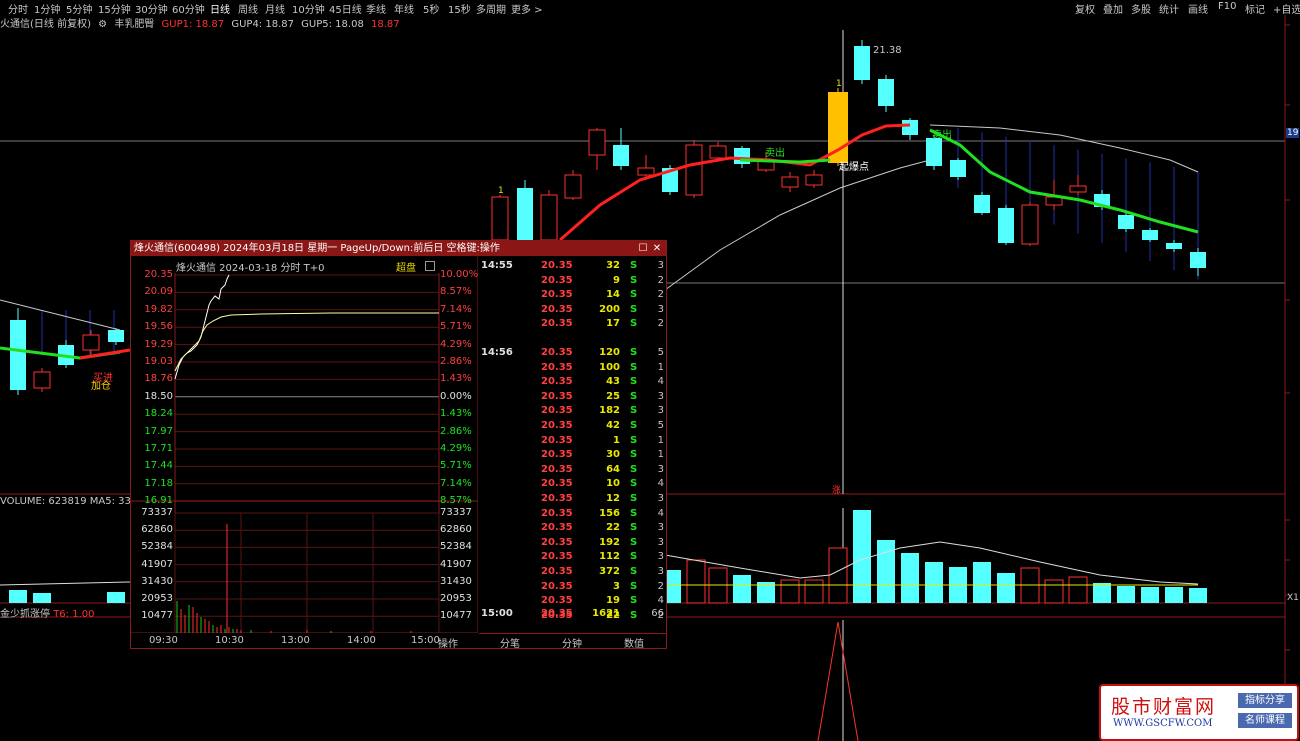  What do you see at coordinates (616, 440) in the screenshot?
I see `tick-volume: 1` at bounding box center [616, 440].